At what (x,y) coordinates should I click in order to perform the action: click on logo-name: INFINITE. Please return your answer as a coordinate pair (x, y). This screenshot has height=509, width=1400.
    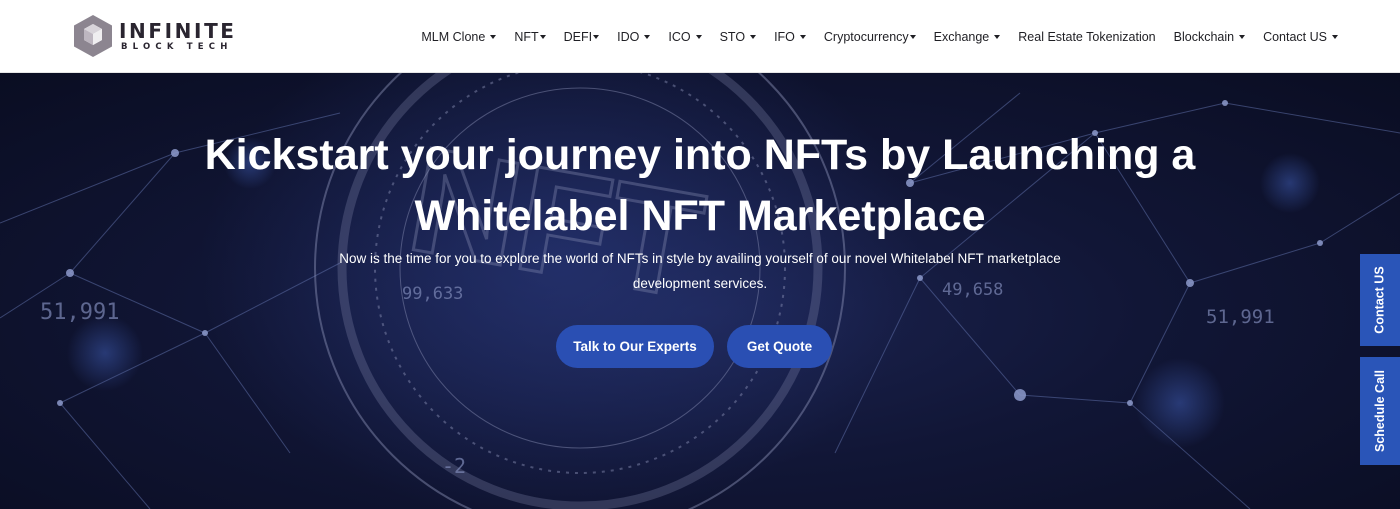
    Looking at the image, I should click on (178, 30).